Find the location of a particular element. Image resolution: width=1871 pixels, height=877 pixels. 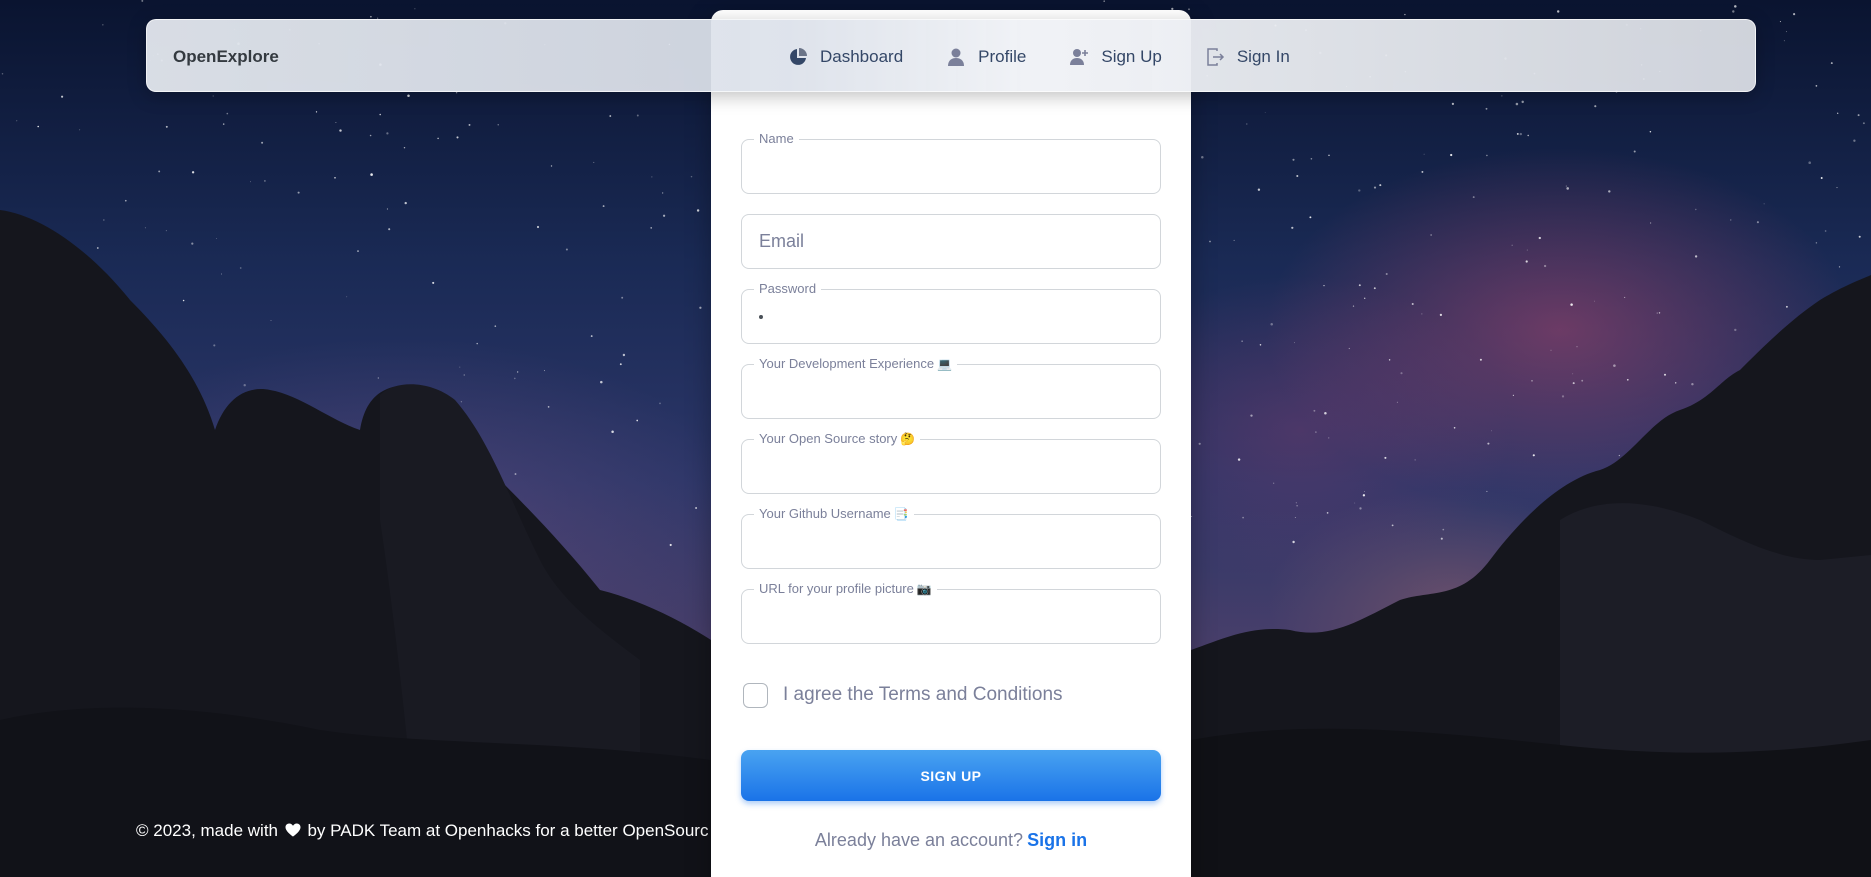

terms-row: I agree the Terms and Conditions is located at coordinates (903, 695).